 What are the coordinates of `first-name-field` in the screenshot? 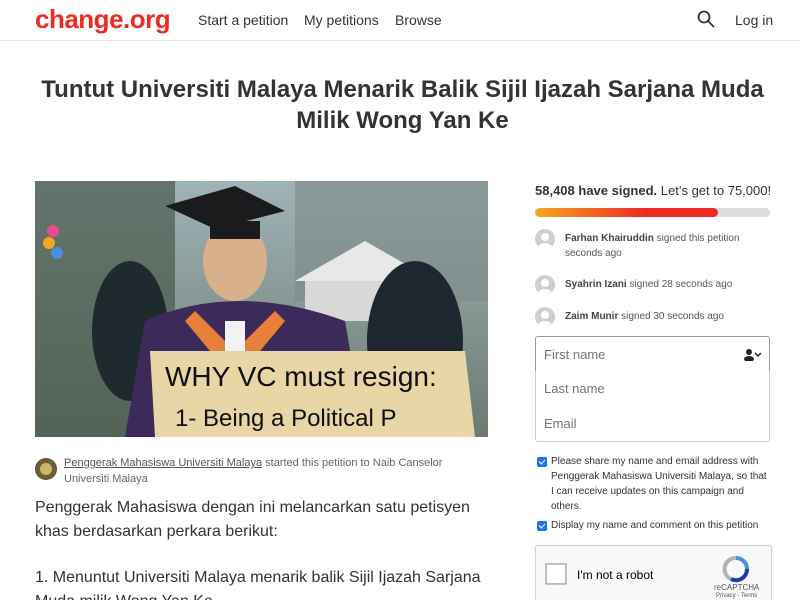 It's located at (652, 354).